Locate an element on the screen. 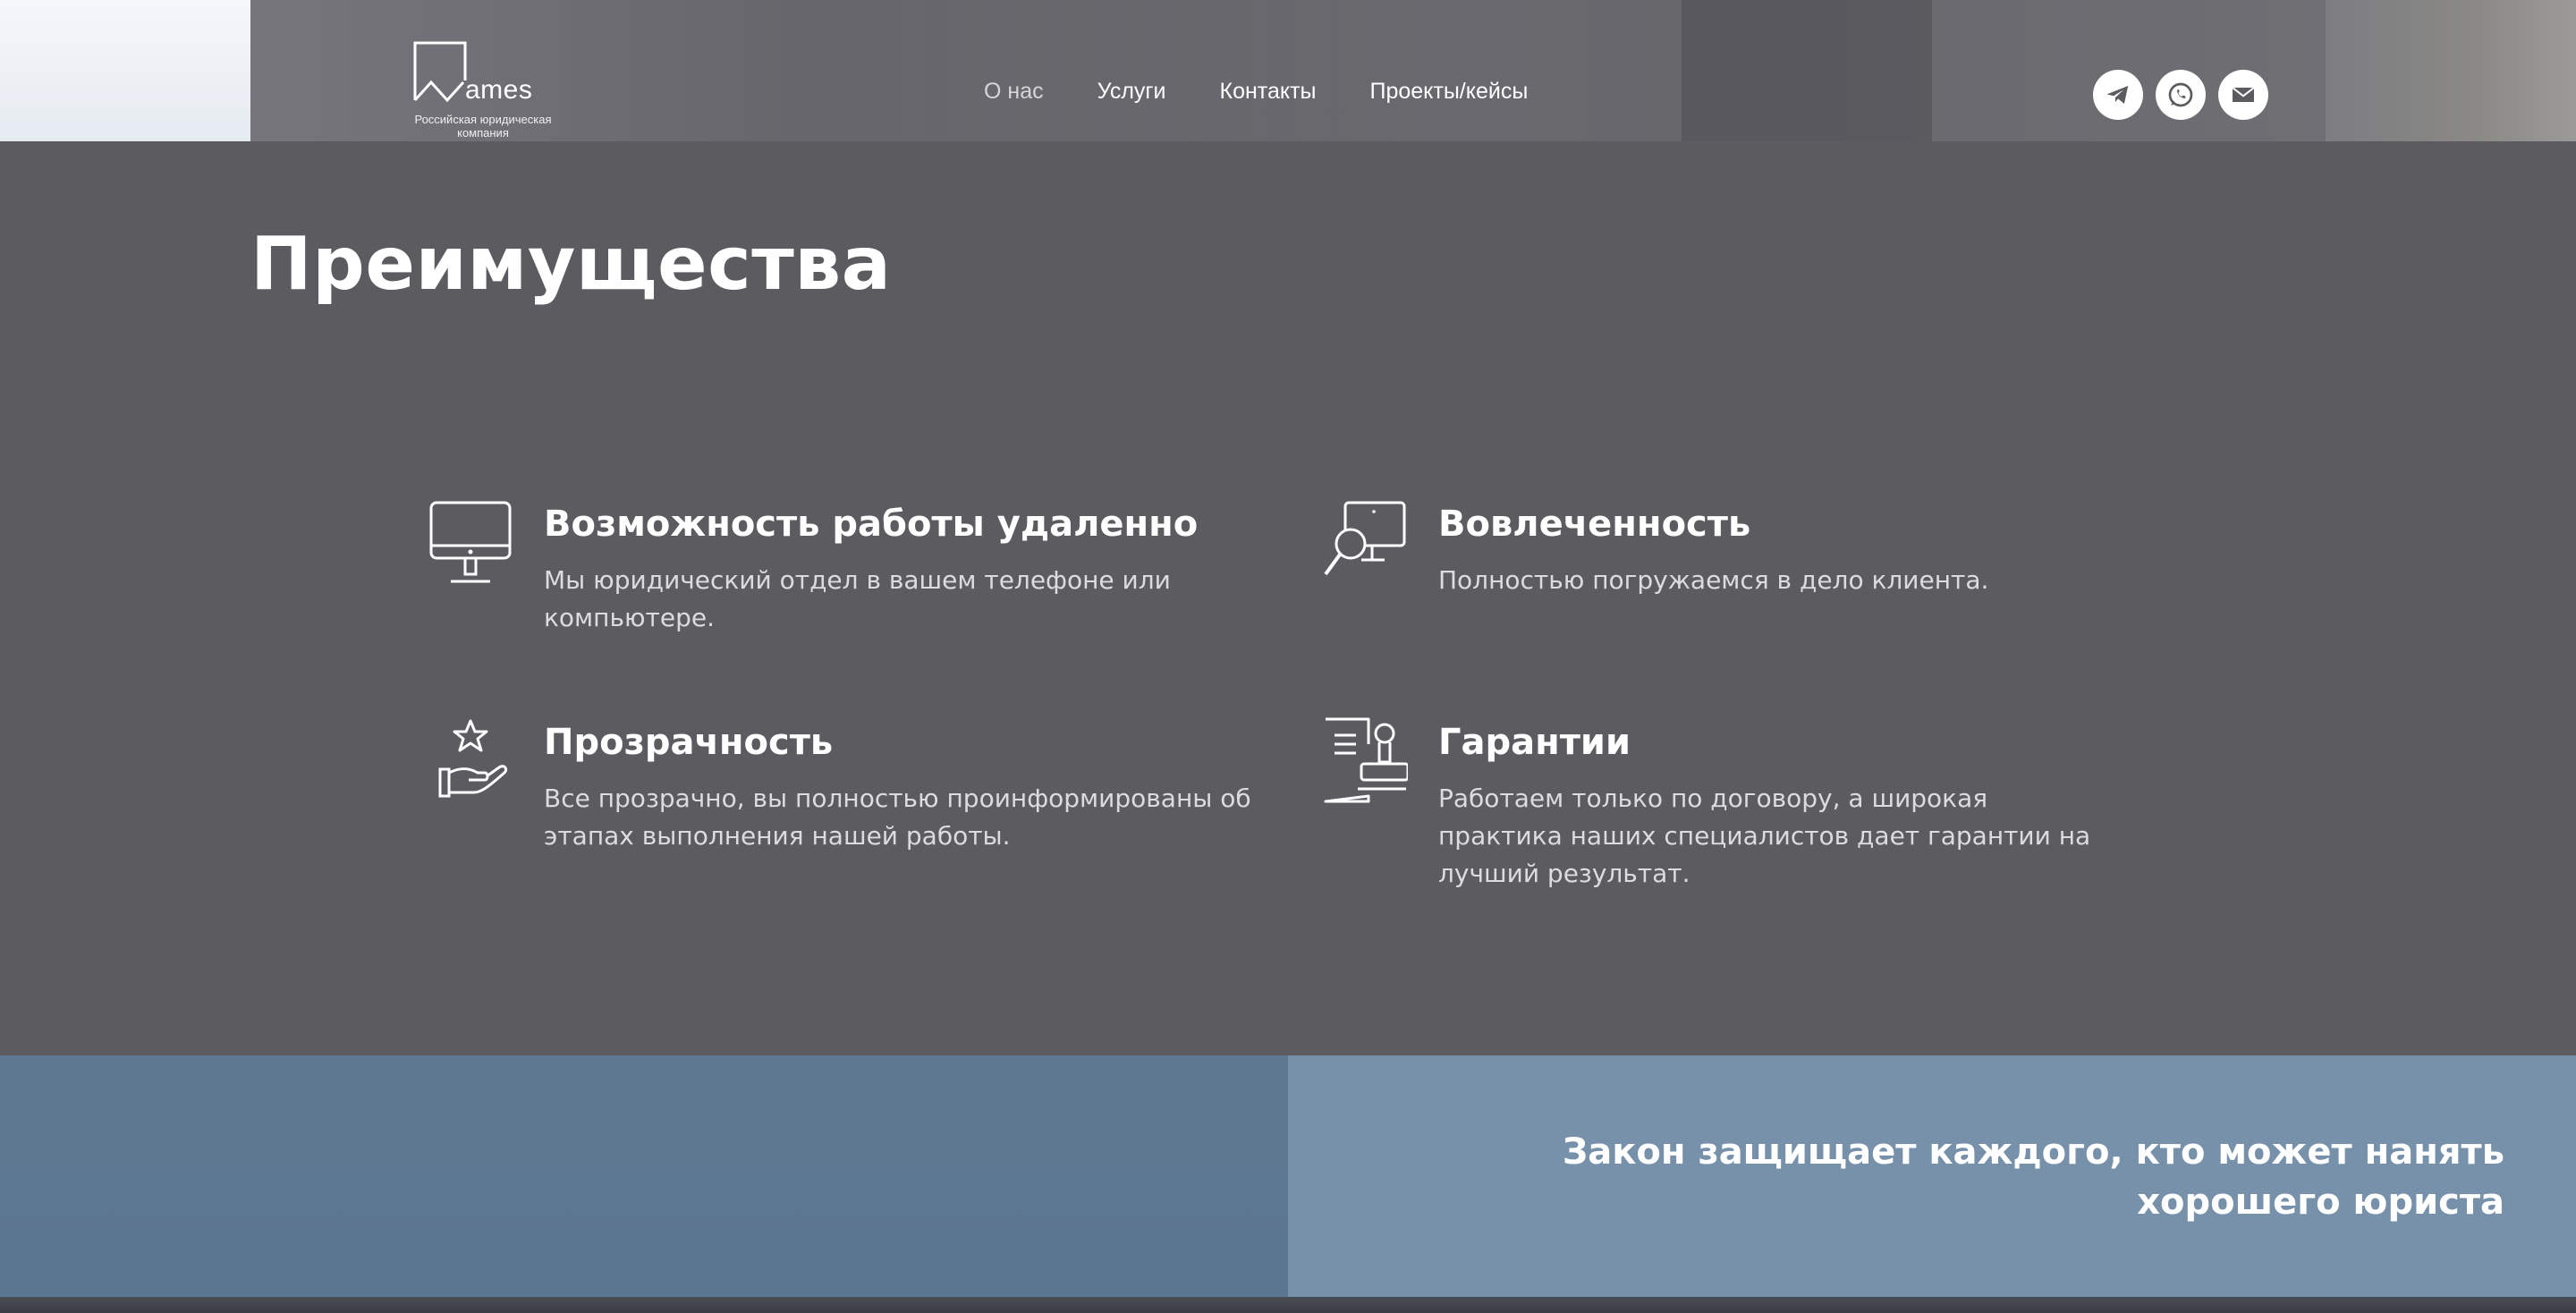 This screenshot has height=1313, width=2576. document-stamp-icon is located at coordinates (1366, 760).